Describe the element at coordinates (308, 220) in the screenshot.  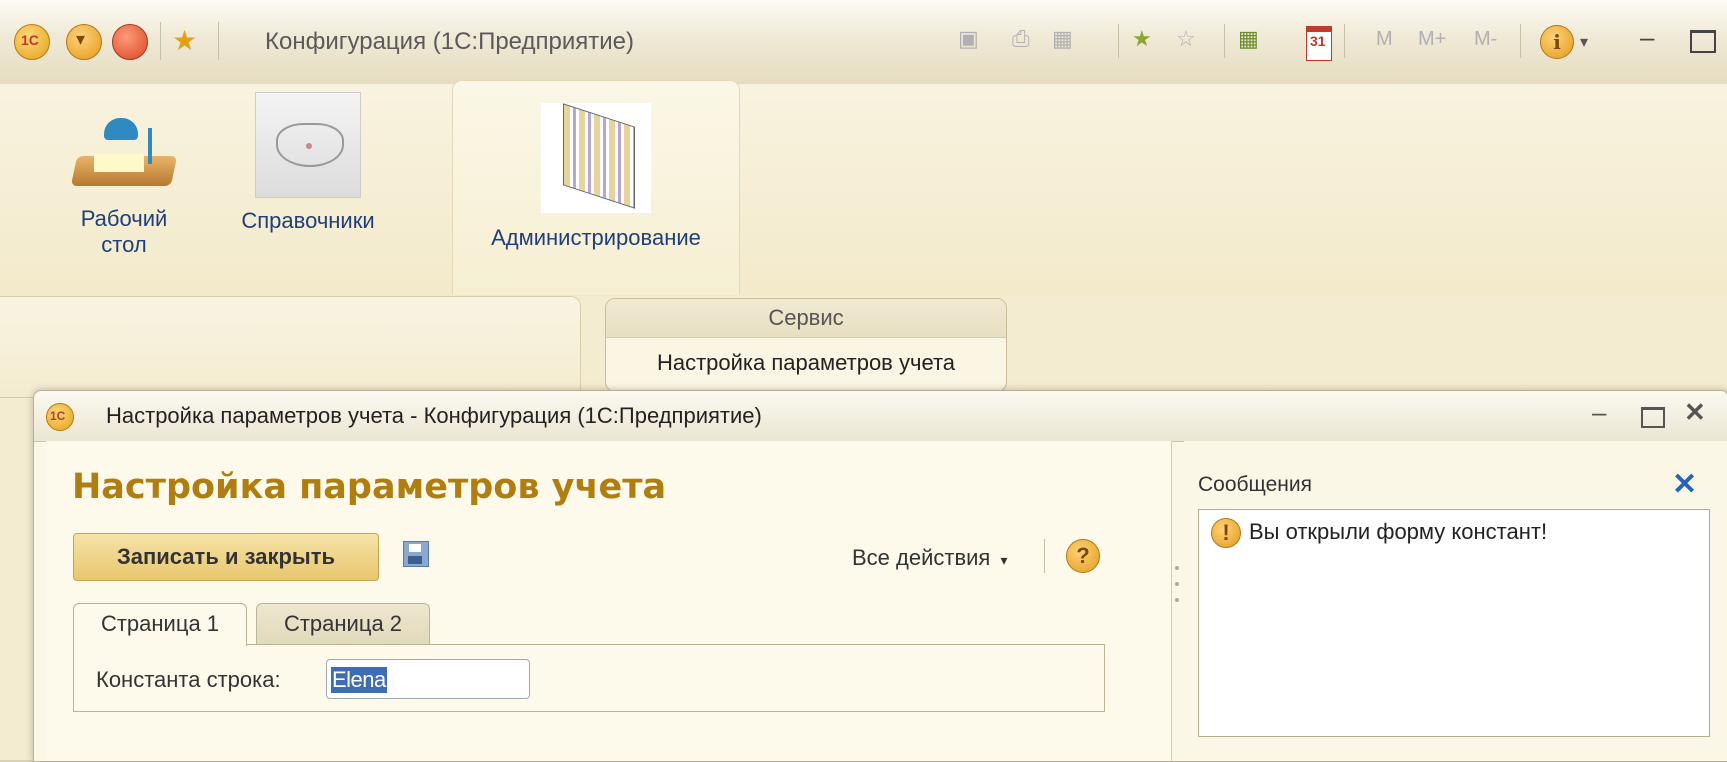
I see `section-catalogs-label: Справочники` at that location.